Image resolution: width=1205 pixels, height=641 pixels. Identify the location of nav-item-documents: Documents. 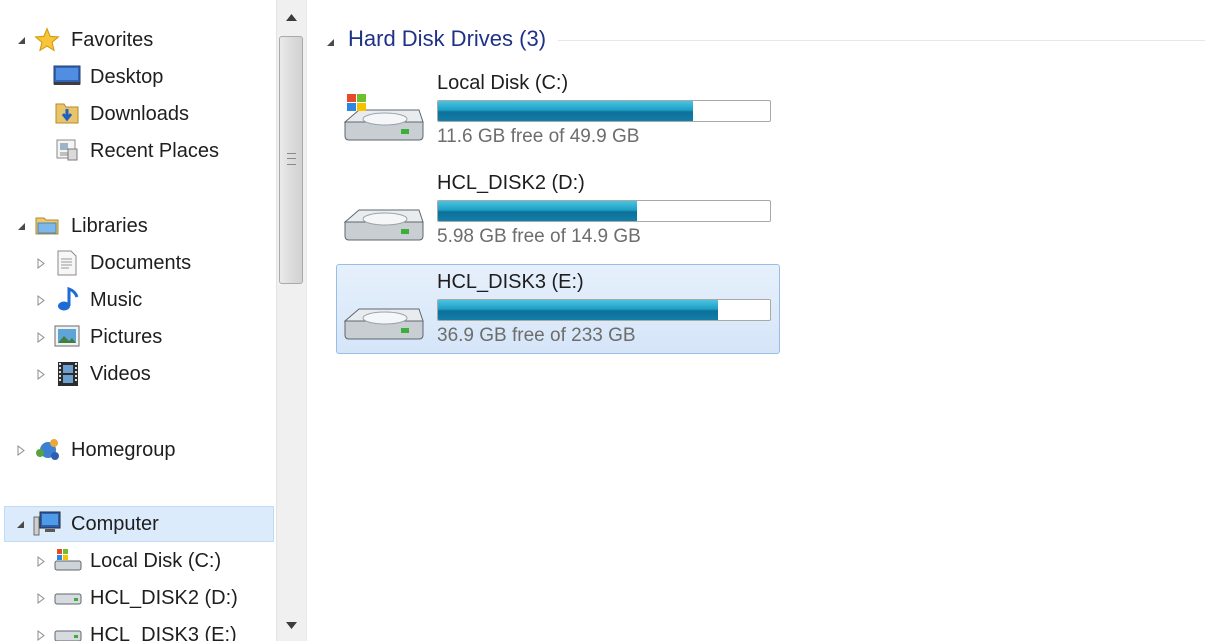
(139, 263).